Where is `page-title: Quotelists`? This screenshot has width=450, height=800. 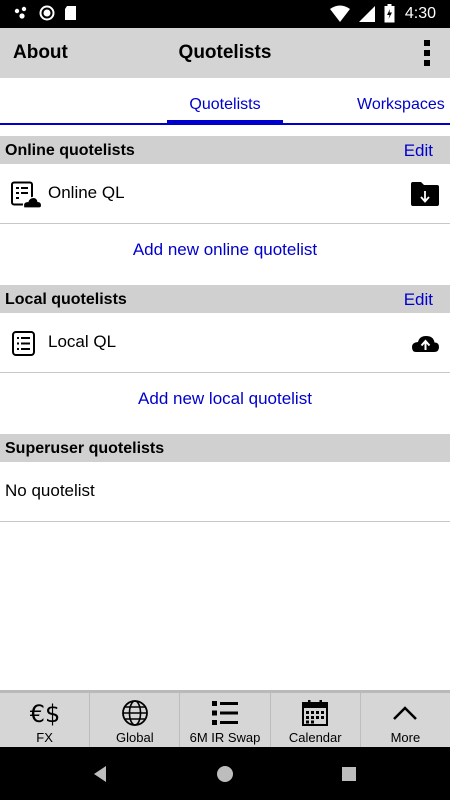 page-title: Quotelists is located at coordinates (225, 52).